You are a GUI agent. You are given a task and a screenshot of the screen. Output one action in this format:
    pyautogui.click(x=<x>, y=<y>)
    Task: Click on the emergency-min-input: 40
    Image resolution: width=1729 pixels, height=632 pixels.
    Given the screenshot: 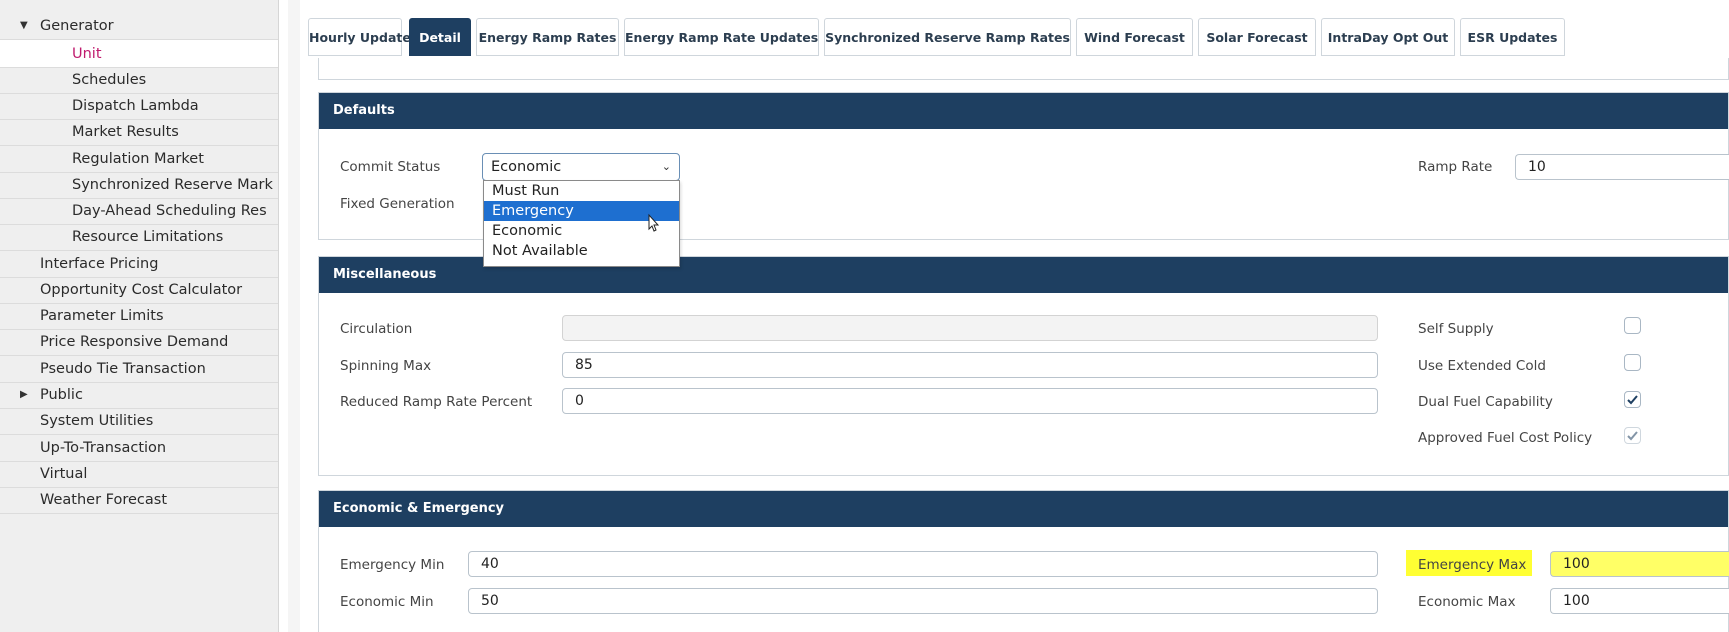 What is the action you would take?
    pyautogui.click(x=923, y=564)
    